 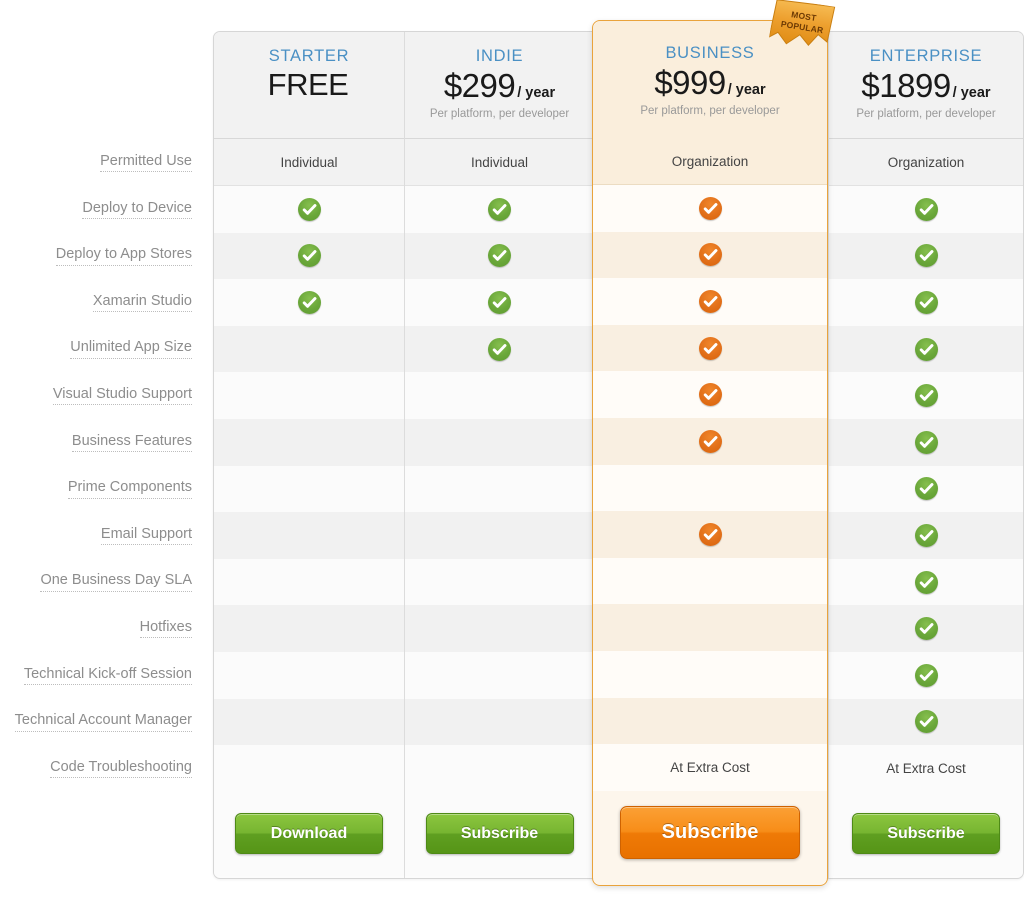 I want to click on cta-button-enterprise: Subscribe, so click(x=926, y=834).